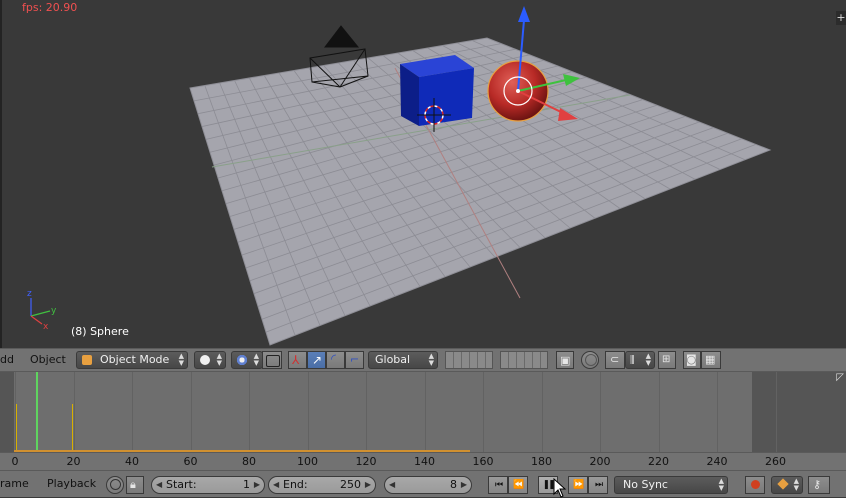 This screenshot has height=498, width=846. Describe the element at coordinates (205, 360) in the screenshot. I see `solid-shading-icon` at that location.